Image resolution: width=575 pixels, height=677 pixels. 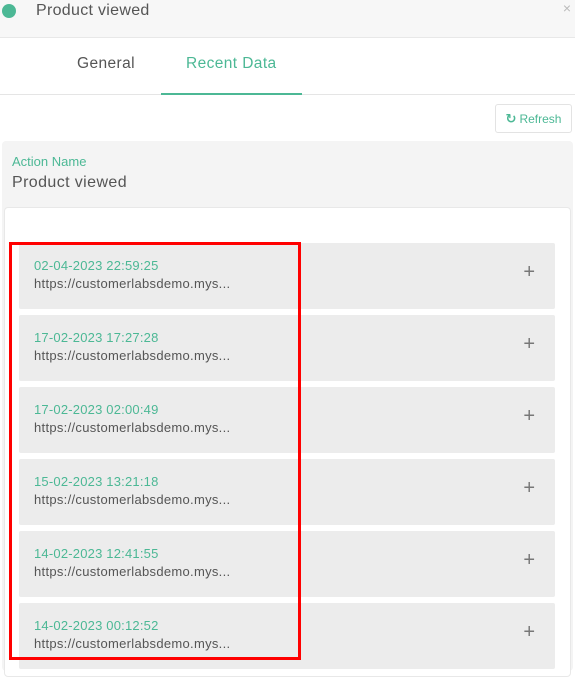 I want to click on event-date: 17-02-2023 17:27:28, so click(x=96, y=337).